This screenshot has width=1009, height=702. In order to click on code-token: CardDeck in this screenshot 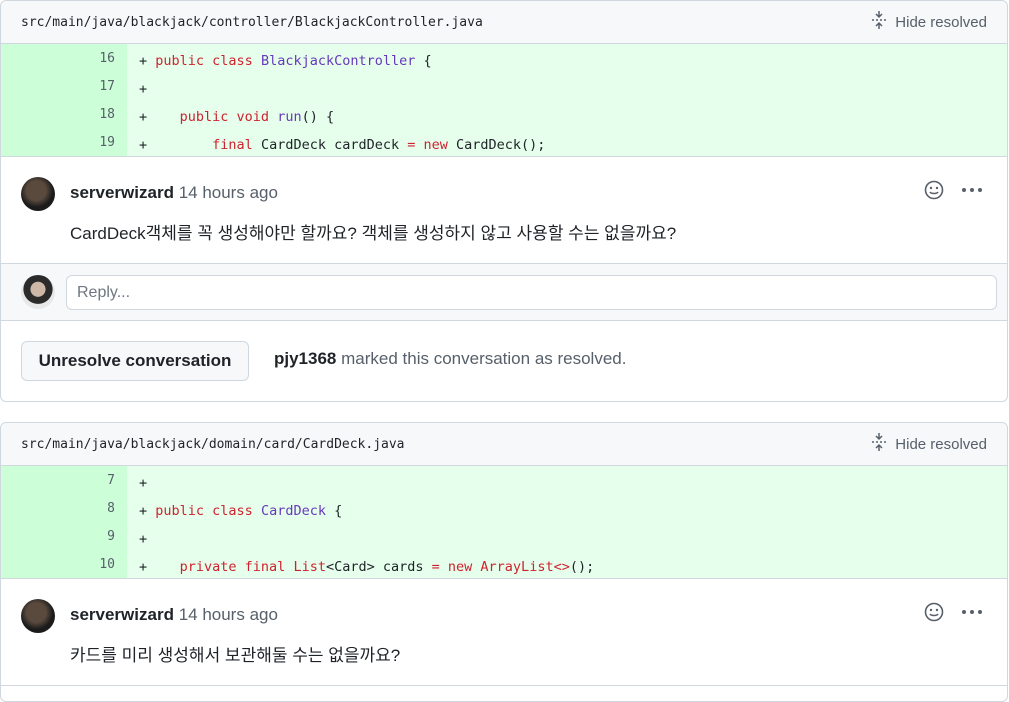, I will do `click(293, 511)`.